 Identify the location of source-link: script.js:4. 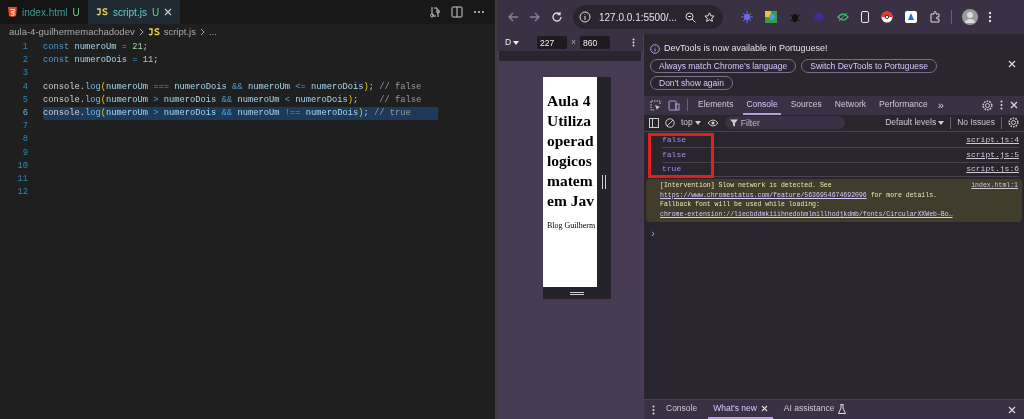
(992, 140).